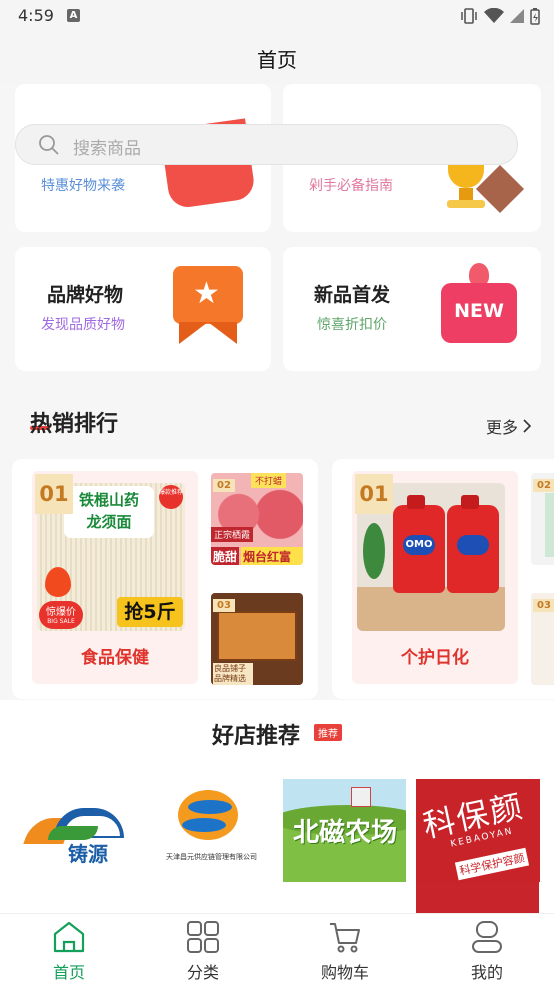 Image resolution: width=554 pixels, height=984 pixels. I want to click on more-link: 更多, so click(509, 426).